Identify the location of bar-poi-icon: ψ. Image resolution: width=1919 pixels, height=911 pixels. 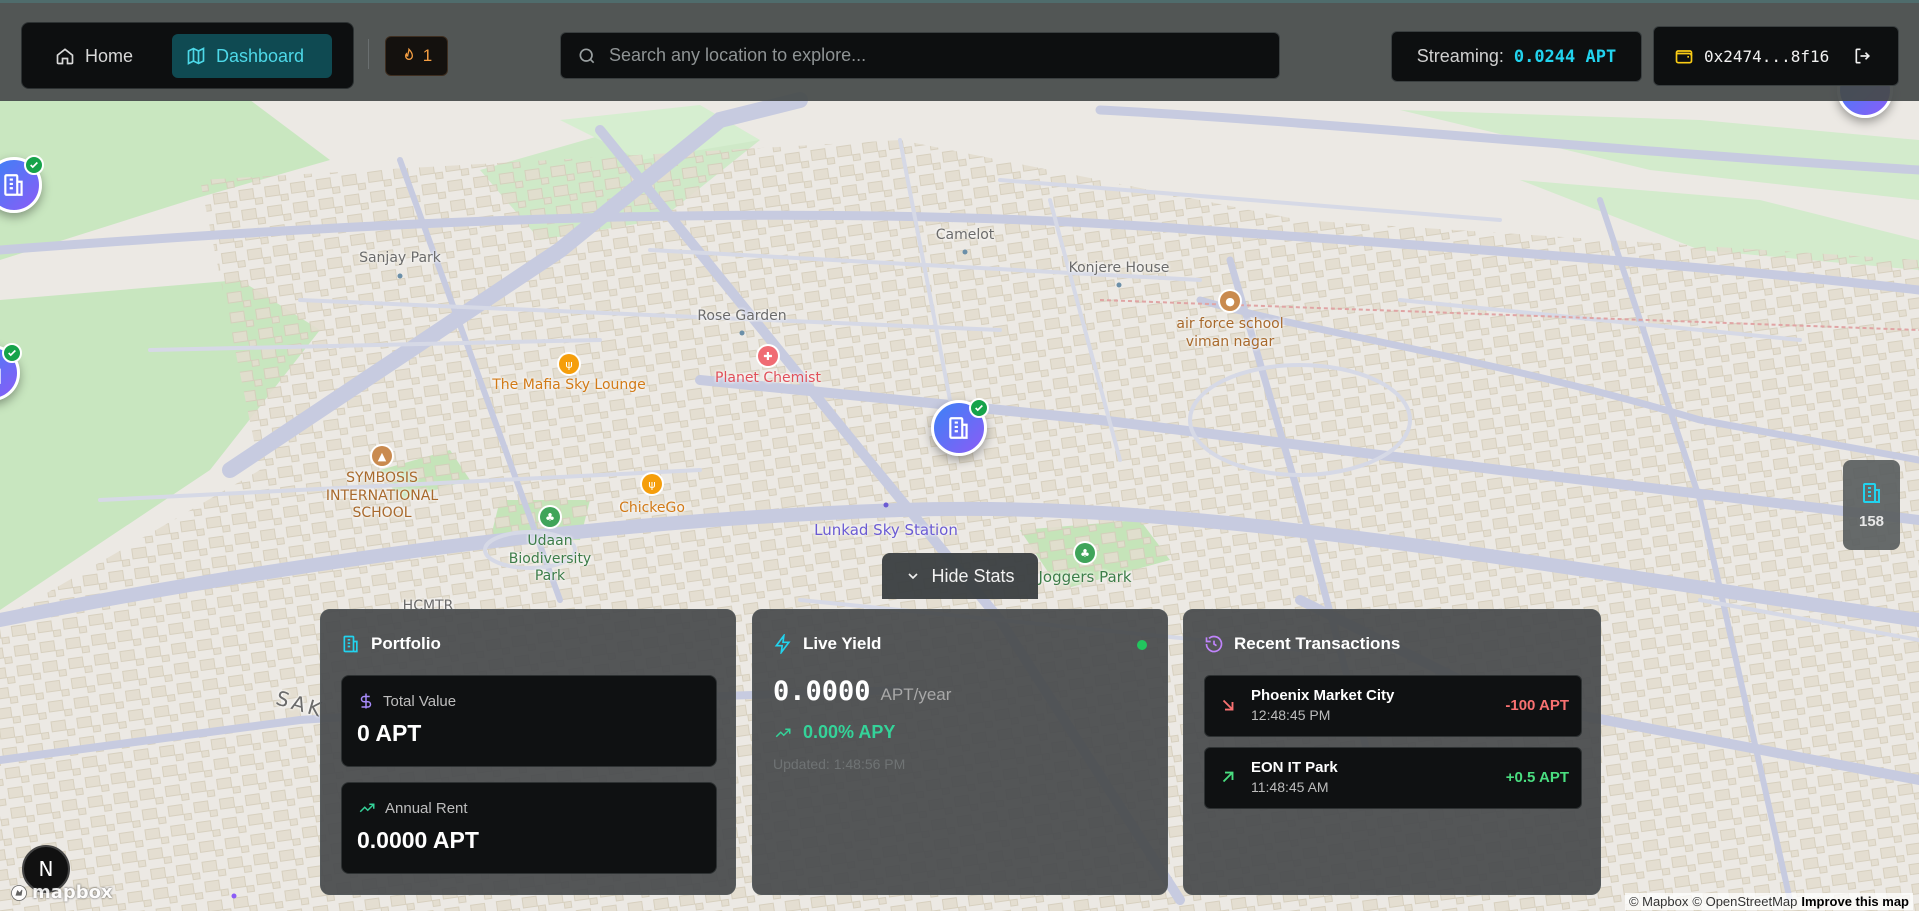
(569, 364).